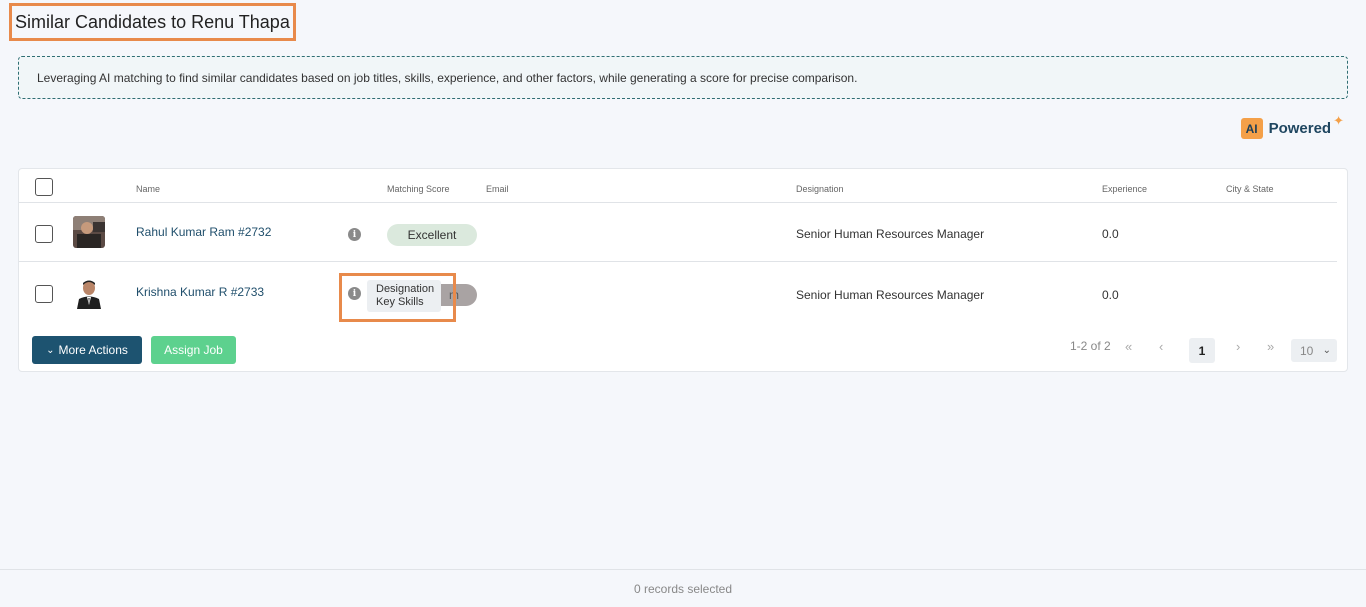 The width and height of the screenshot is (1366, 607). I want to click on assign-job-button: Assign Job, so click(193, 350).